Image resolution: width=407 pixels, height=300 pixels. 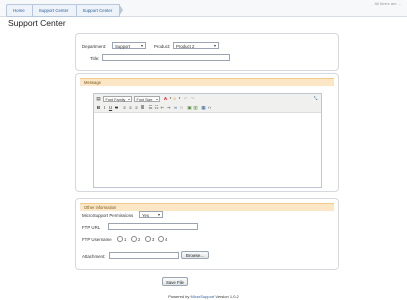 I want to click on permissions-label: MicroSupport Permissions, so click(x=108, y=215).